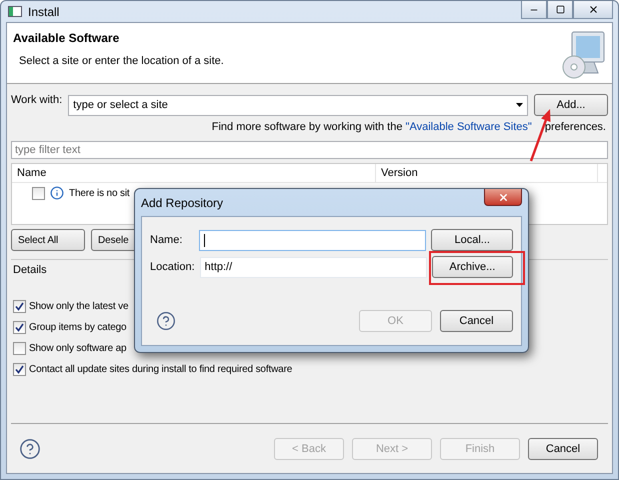 The height and width of the screenshot is (480, 619). Describe the element at coordinates (313, 267) in the screenshot. I see `input-field: http://` at that location.